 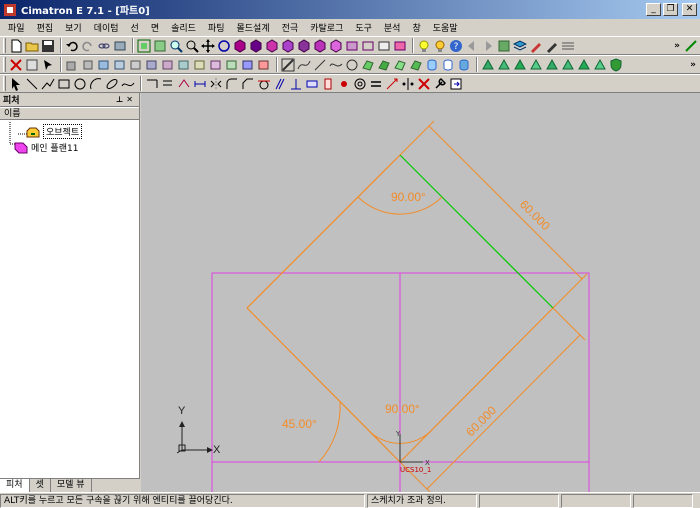 What do you see at coordinates (691, 46) in the screenshot?
I see `sketch-icon` at bounding box center [691, 46].